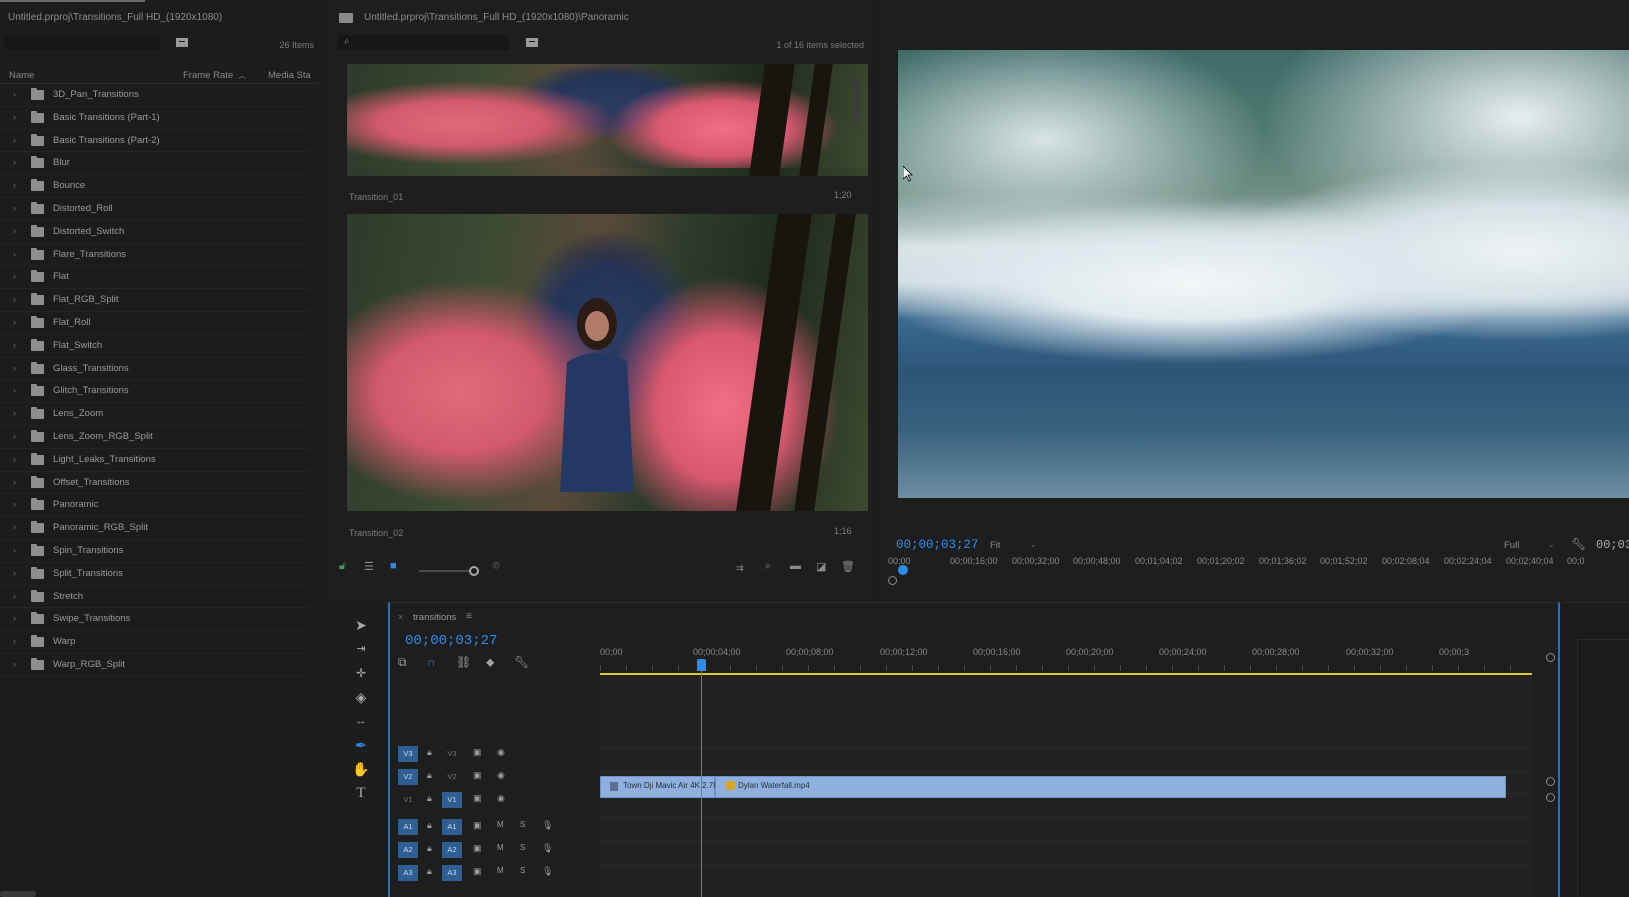 The image size is (1629, 897). What do you see at coordinates (346, 18) in the screenshot?
I see `bin-folder-icon` at bounding box center [346, 18].